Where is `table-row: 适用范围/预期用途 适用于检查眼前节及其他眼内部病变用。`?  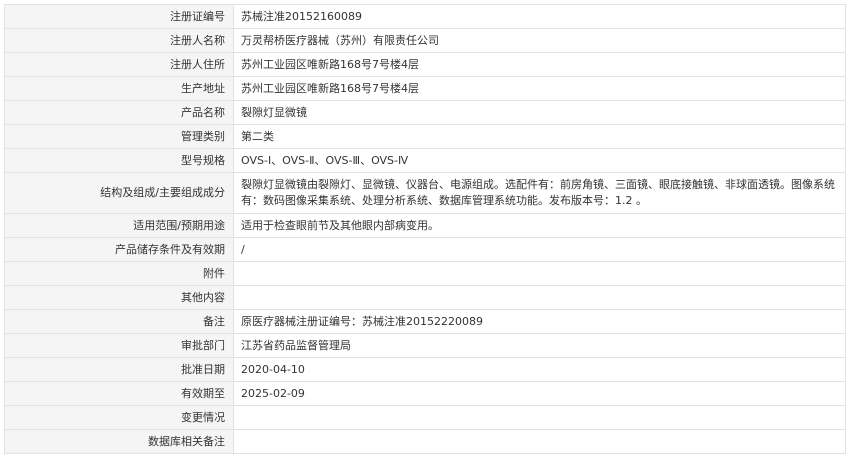 table-row: 适用范围/预期用途 适用于检查眼前节及其他眼内部病变用。 is located at coordinates (425, 225).